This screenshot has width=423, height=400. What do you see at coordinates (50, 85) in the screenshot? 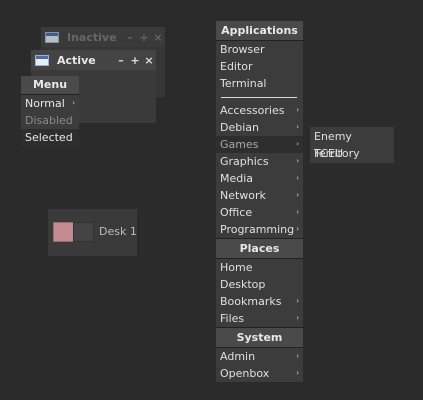
I see `menu-header: Menu` at bounding box center [50, 85].